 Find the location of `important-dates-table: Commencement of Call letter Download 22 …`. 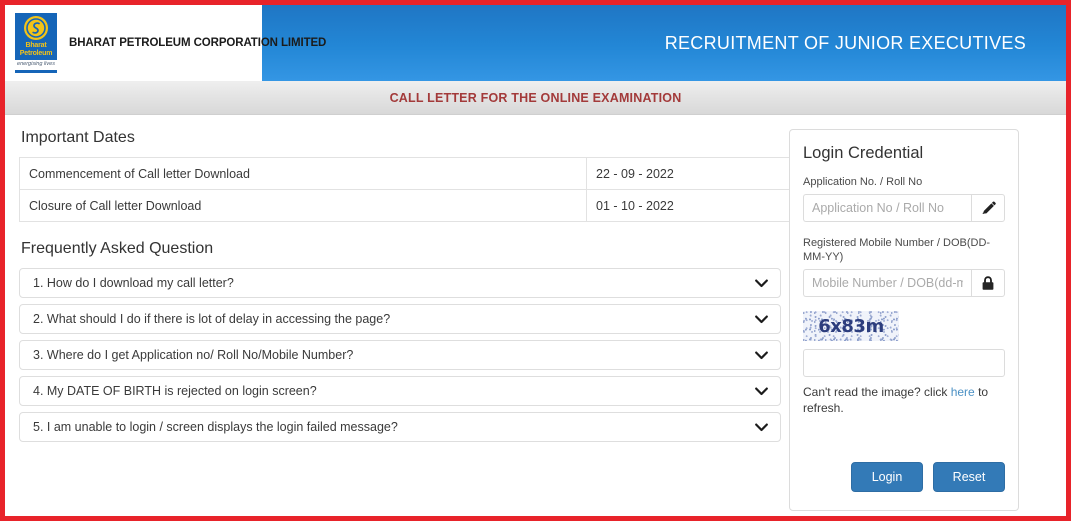

important-dates-table: Commencement of Call letter Download 22 … is located at coordinates (418, 189).